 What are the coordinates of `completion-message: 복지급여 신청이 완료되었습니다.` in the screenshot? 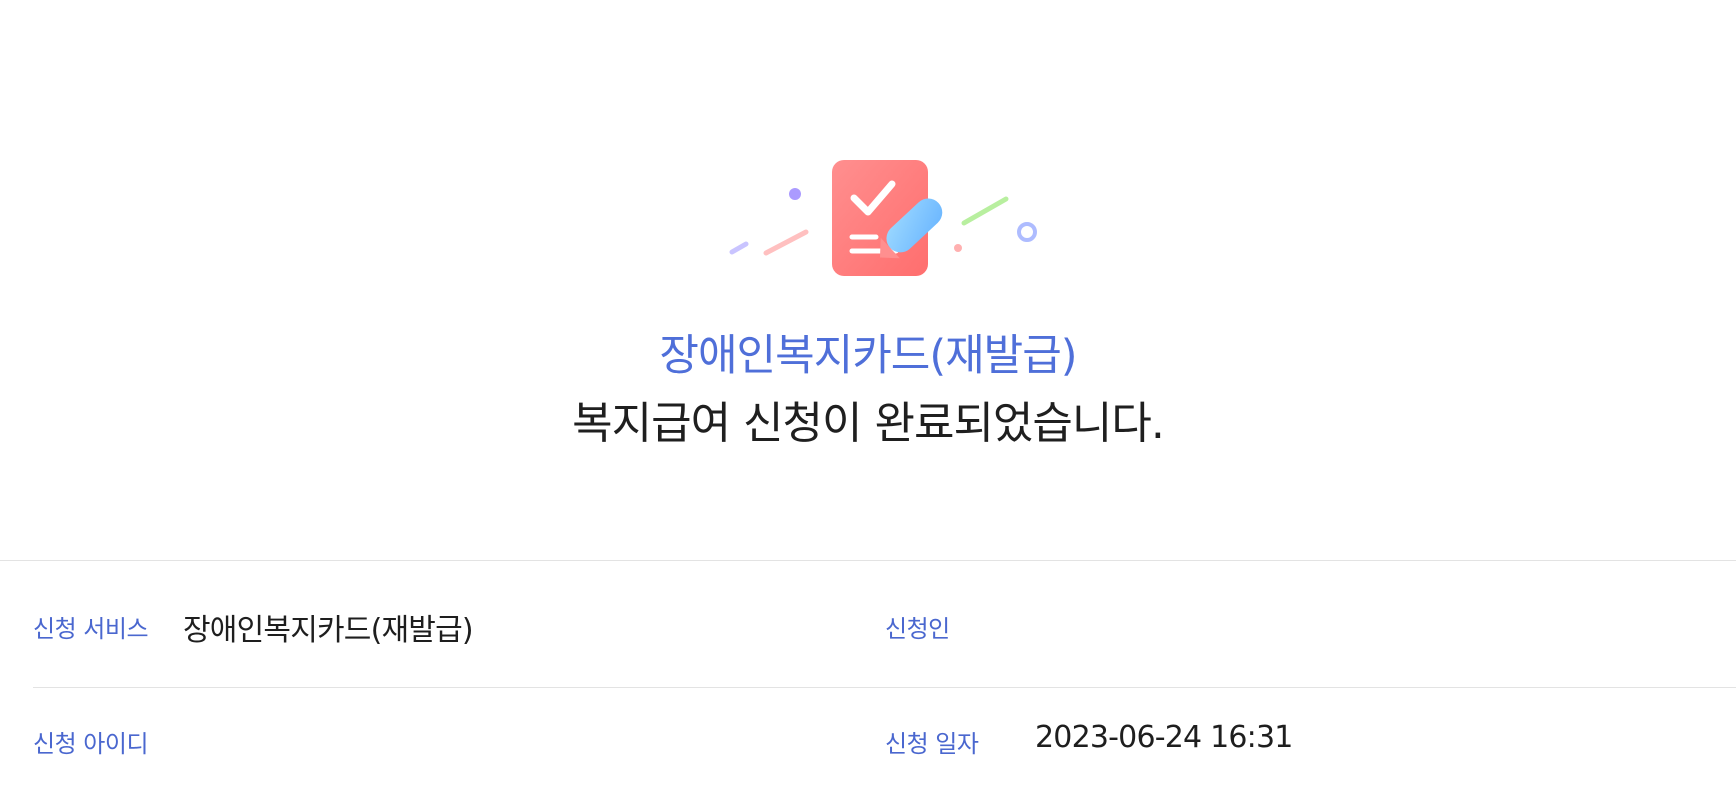 It's located at (868, 423).